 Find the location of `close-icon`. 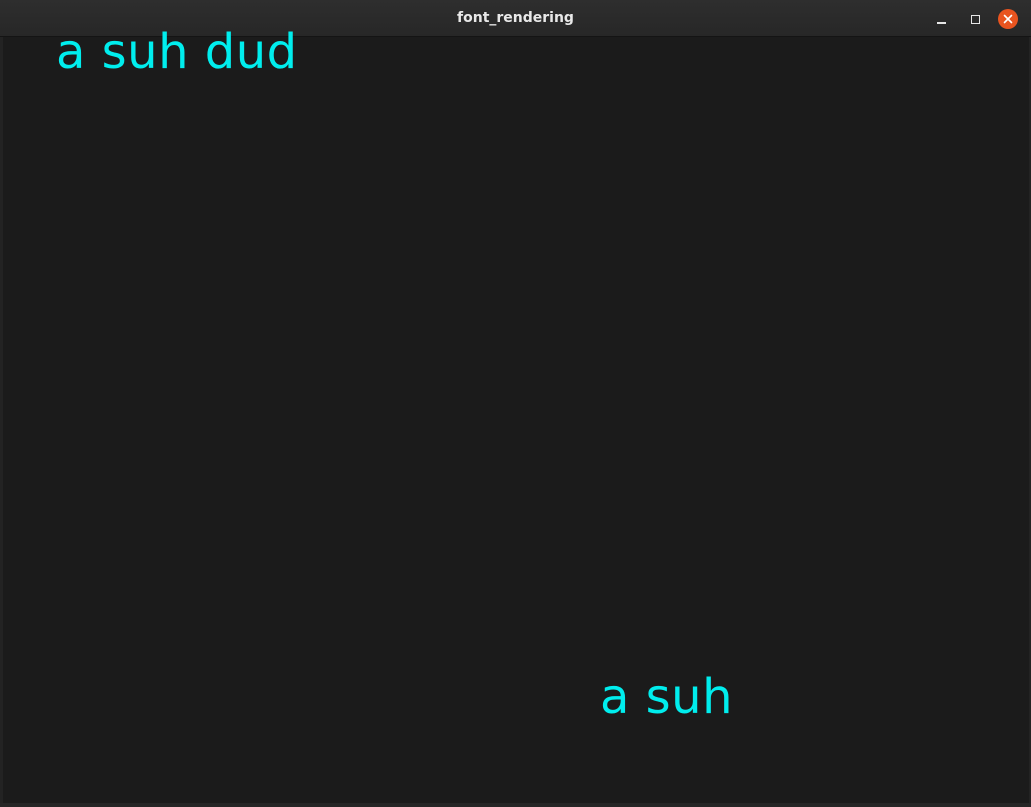

close-icon is located at coordinates (1008, 19).